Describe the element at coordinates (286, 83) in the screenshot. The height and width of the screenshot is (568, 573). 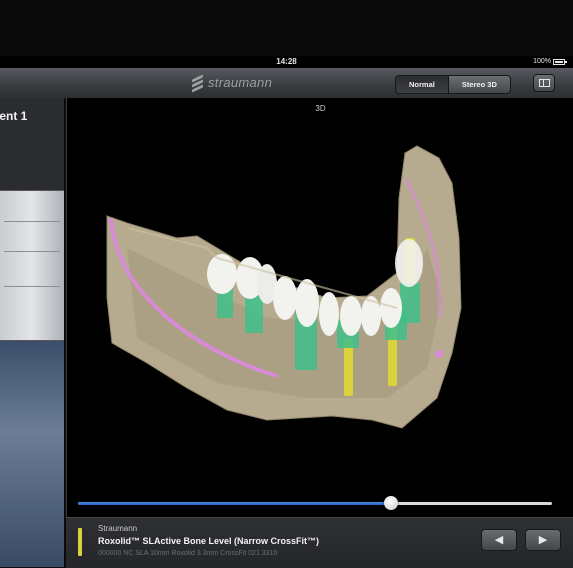
I see `app-toolbar: straumann Normal Stereo 3D` at that location.